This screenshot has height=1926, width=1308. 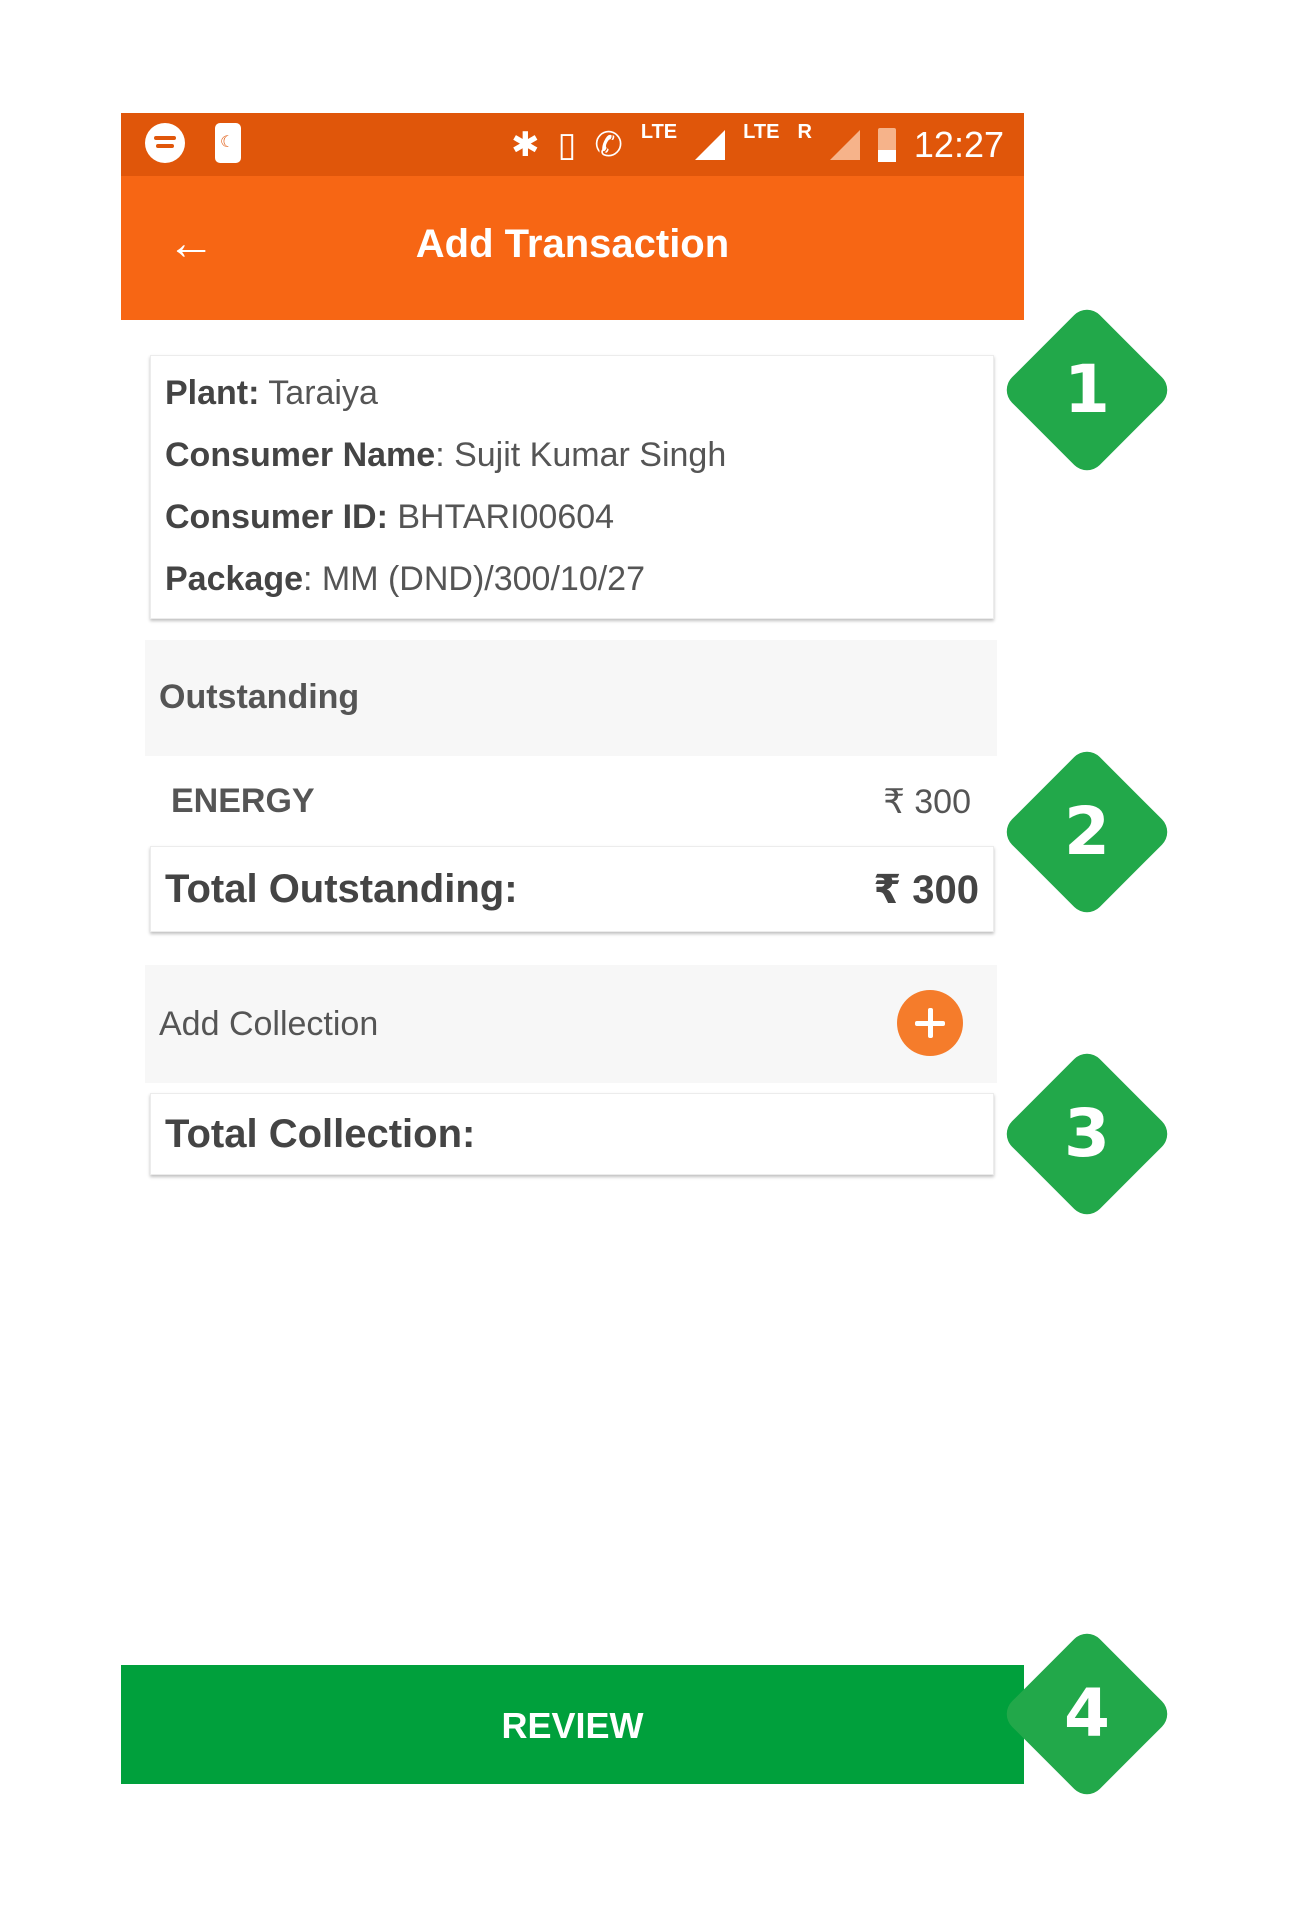 What do you see at coordinates (608, 144) in the screenshot?
I see `volte-call-icon: ✆` at bounding box center [608, 144].